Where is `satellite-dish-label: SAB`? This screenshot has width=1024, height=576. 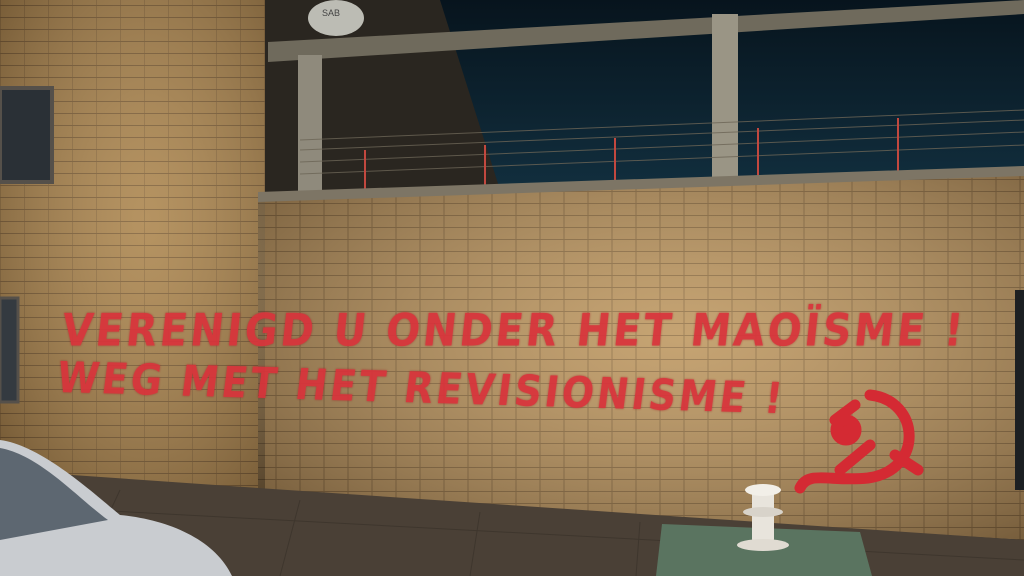
satellite-dish-label: SAB is located at coordinates (331, 13).